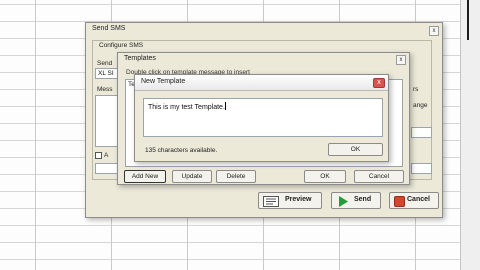 The image size is (480, 270). What do you see at coordinates (421, 132) in the screenshot?
I see `right-field` at bounding box center [421, 132].